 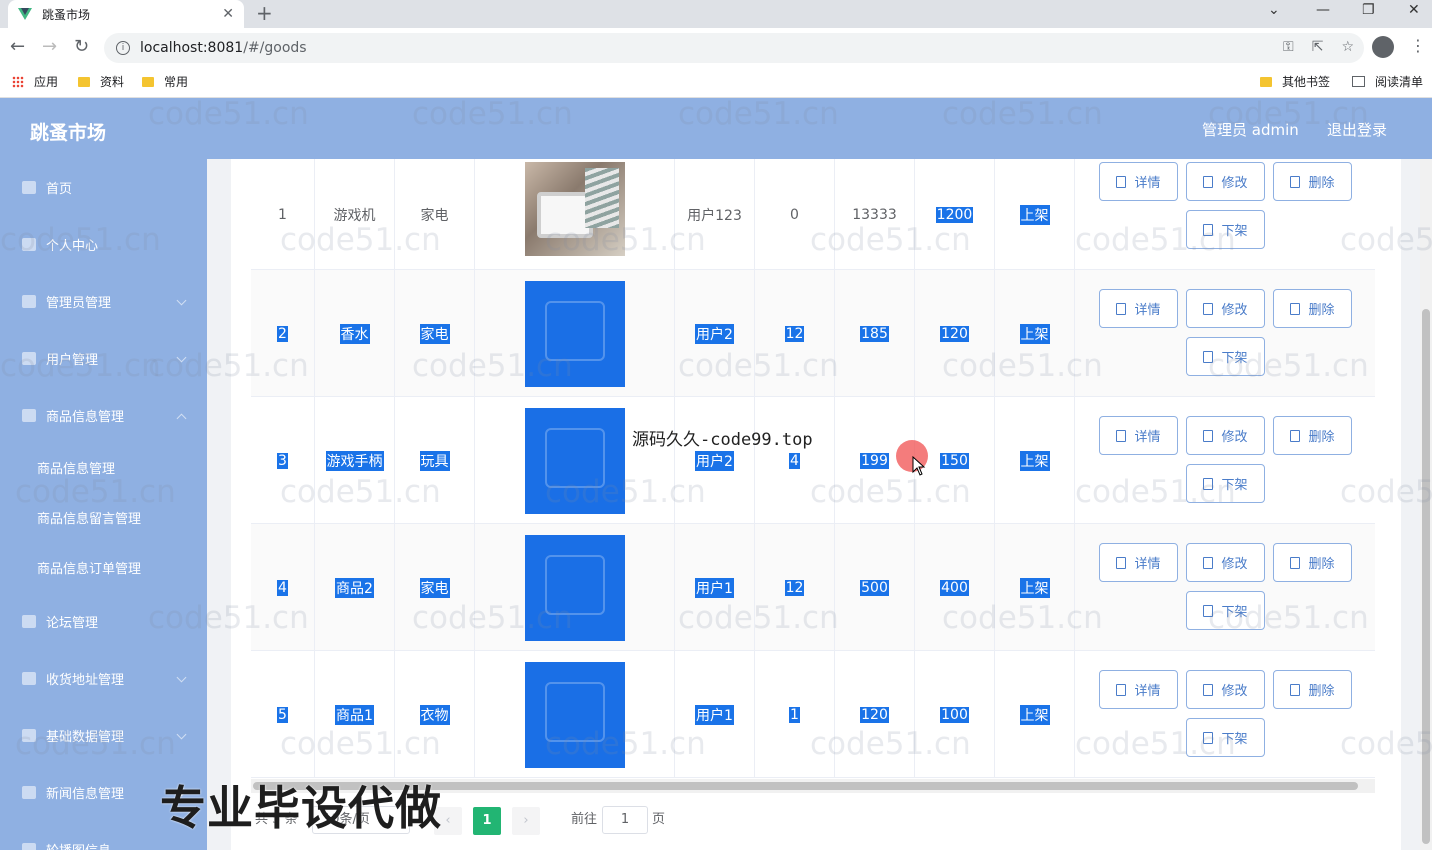 I want to click on bookmarks-bar: 应用 资料 常用 其他书签 阅读清单, so click(x=716, y=82).